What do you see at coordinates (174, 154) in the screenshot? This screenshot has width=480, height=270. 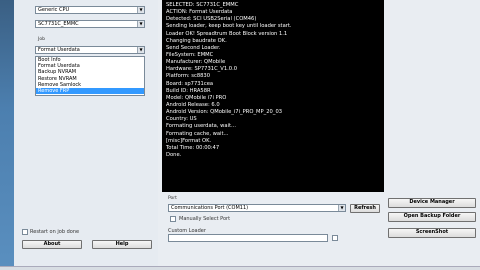 I see `log-line: Done.` at bounding box center [174, 154].